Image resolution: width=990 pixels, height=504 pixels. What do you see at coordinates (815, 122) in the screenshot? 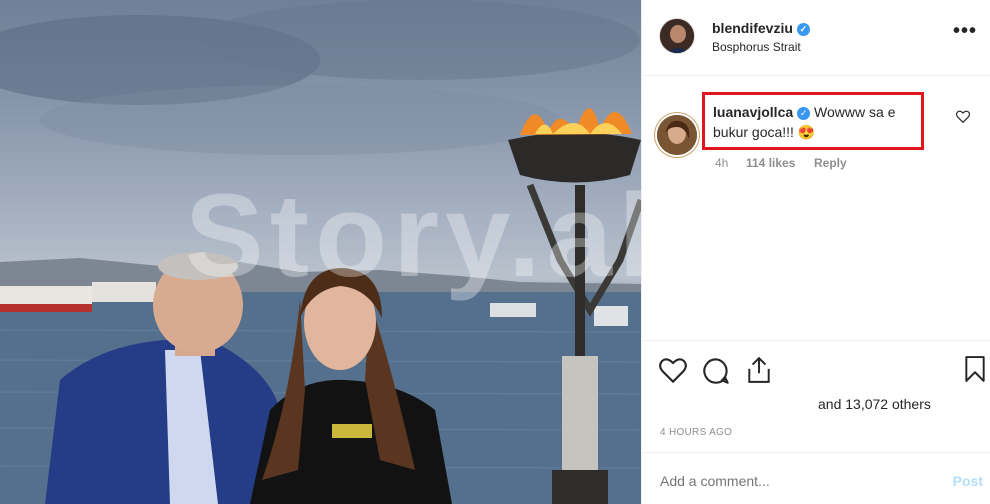
I see `comment-text: luanavjollca ✓ Wowww sa e bukur goca!!! 😍` at bounding box center [815, 122].